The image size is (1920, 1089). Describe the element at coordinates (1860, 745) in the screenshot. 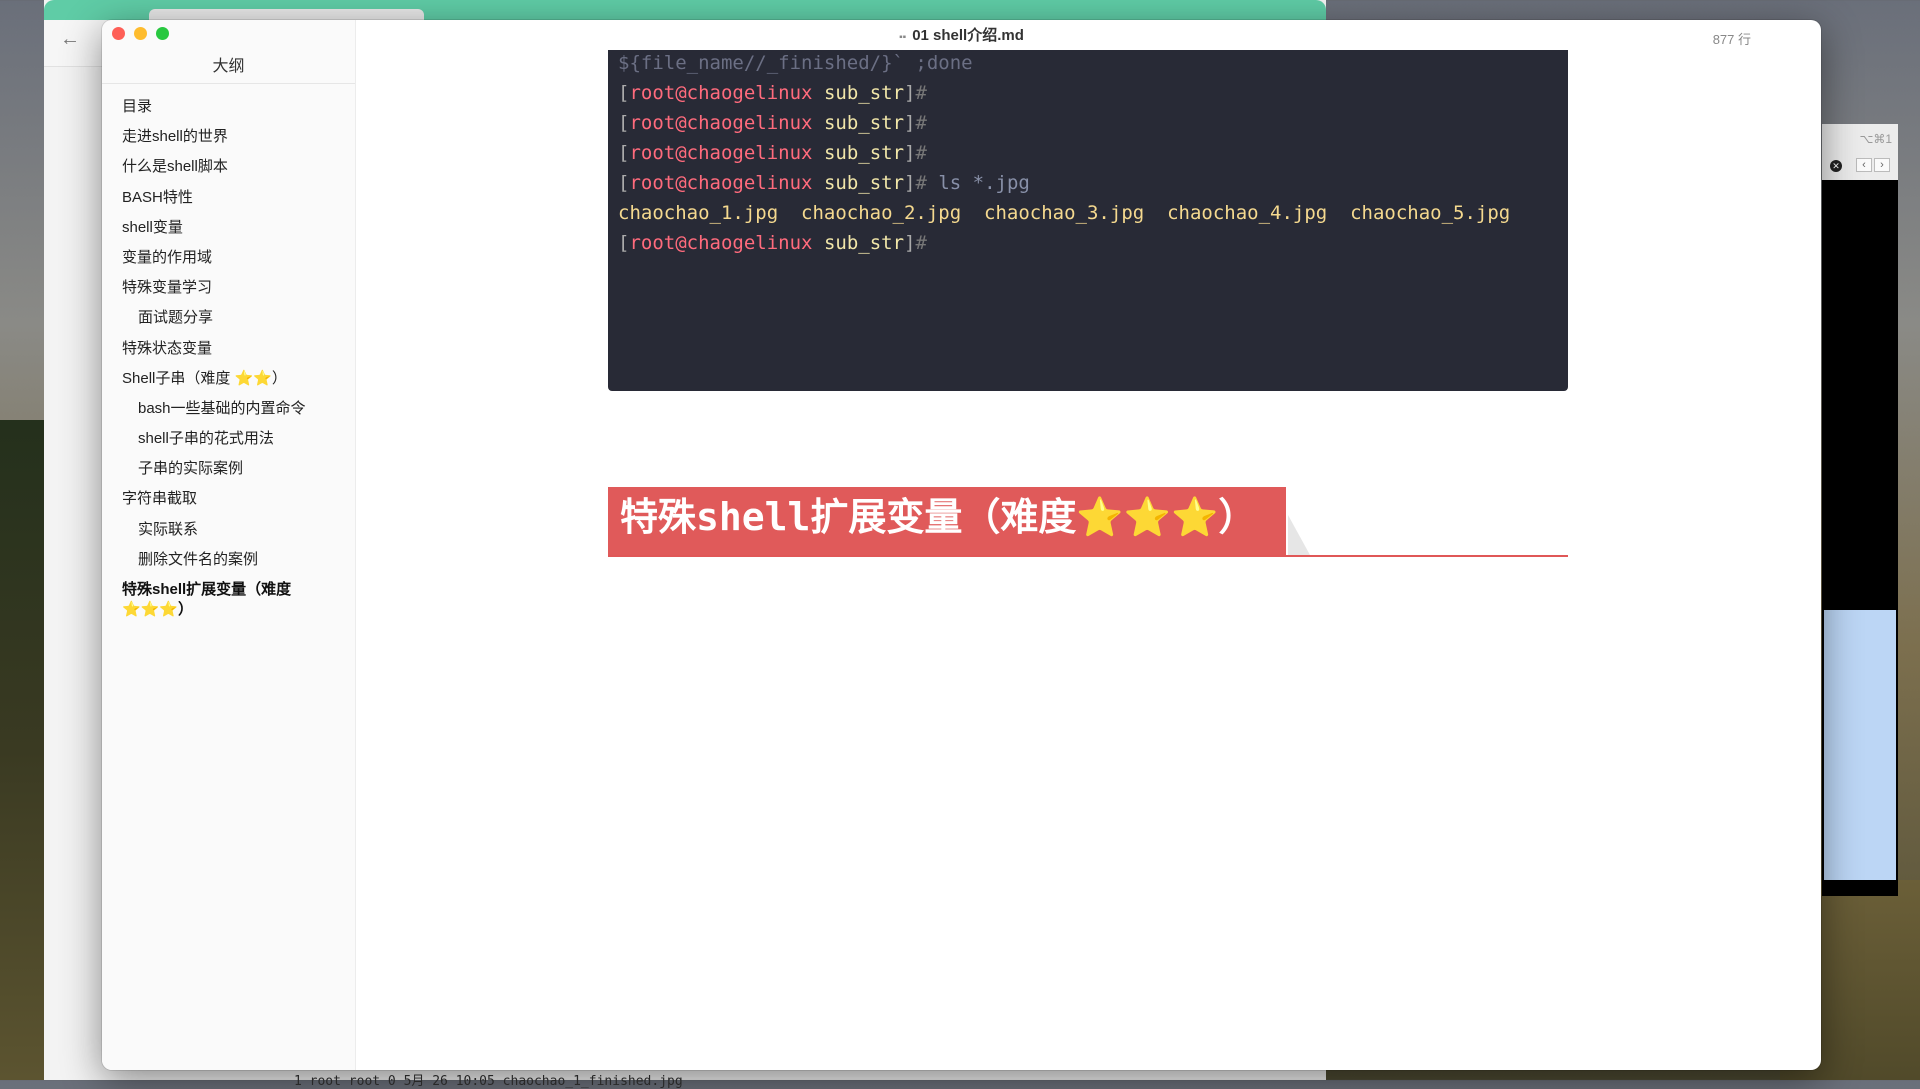

I see `side-window-selection` at that location.